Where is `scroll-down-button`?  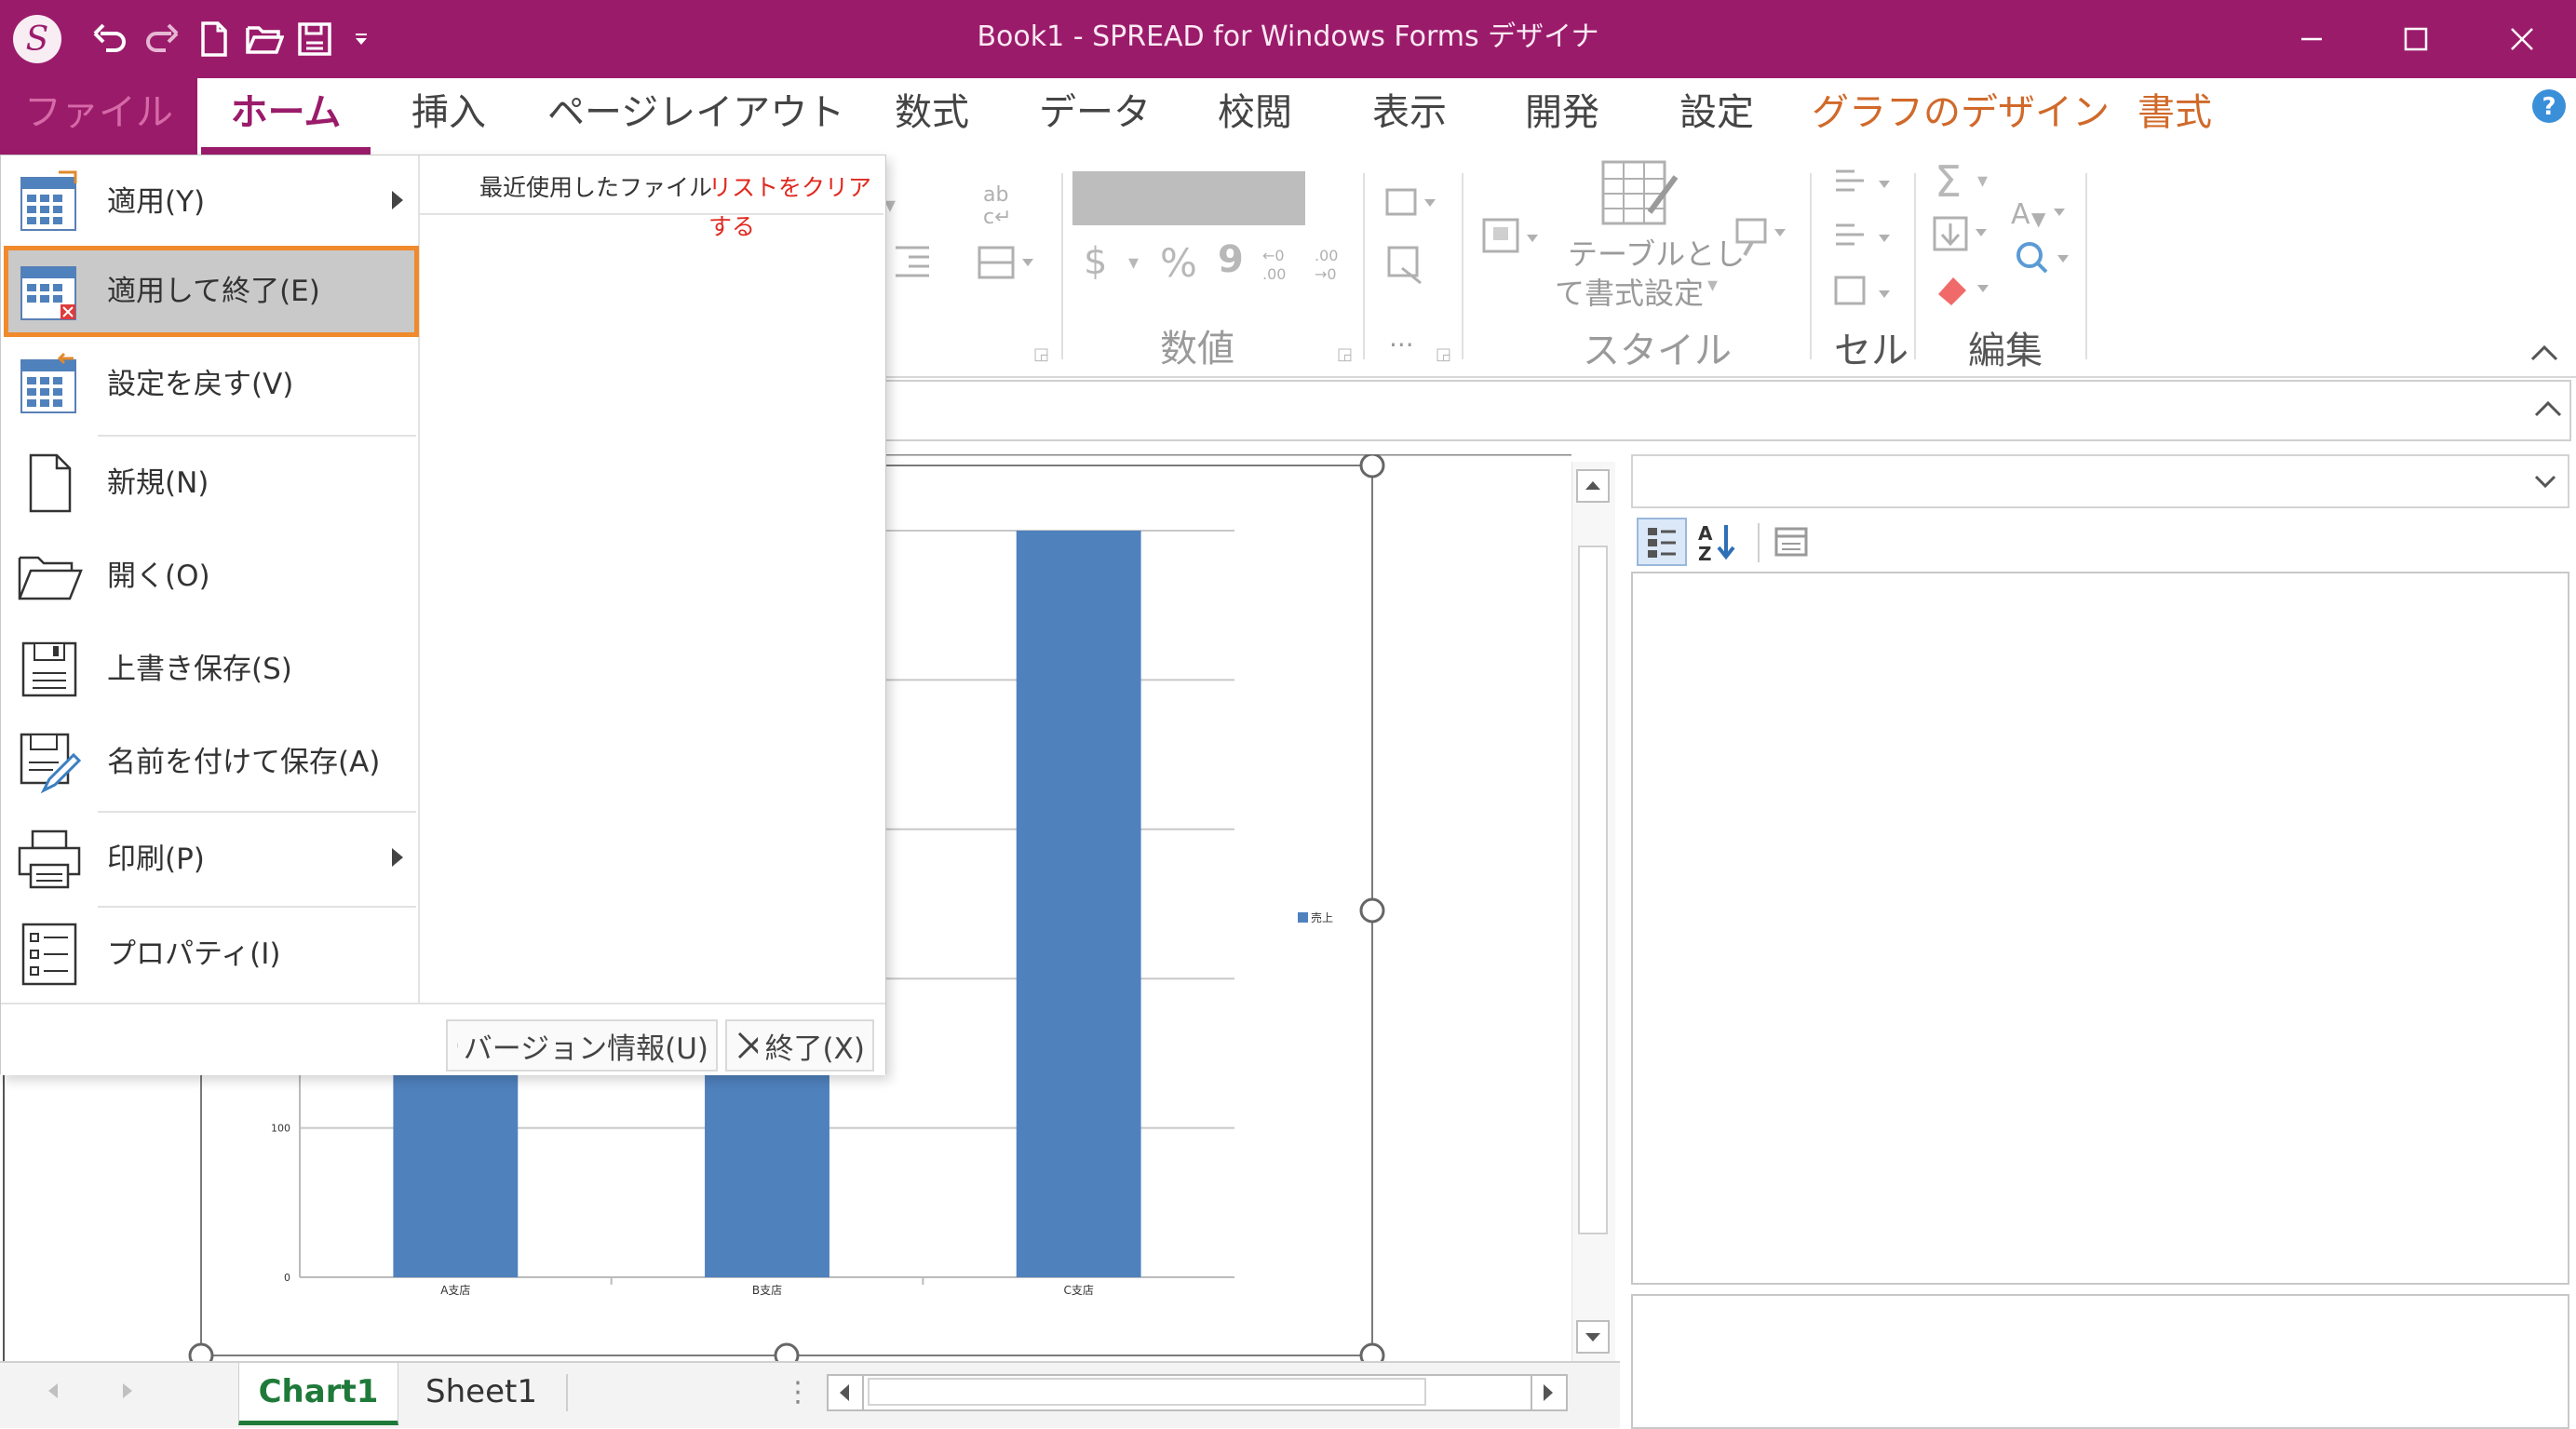 scroll-down-button is located at coordinates (1593, 1337).